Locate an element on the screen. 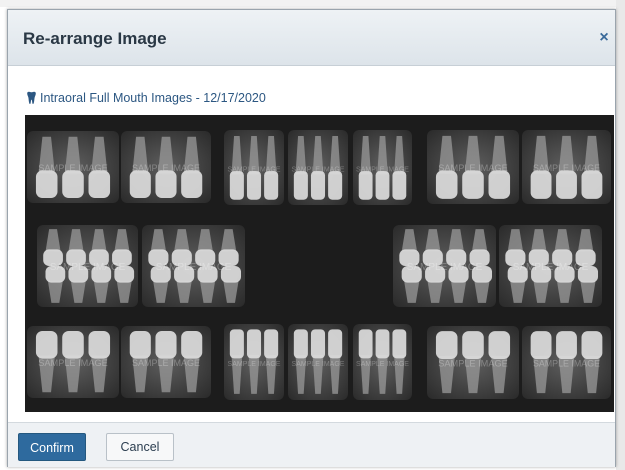 The width and height of the screenshot is (625, 470). xray-thumbnail-bitewing-left-1: SAMPLE IMAGE is located at coordinates (444, 266).